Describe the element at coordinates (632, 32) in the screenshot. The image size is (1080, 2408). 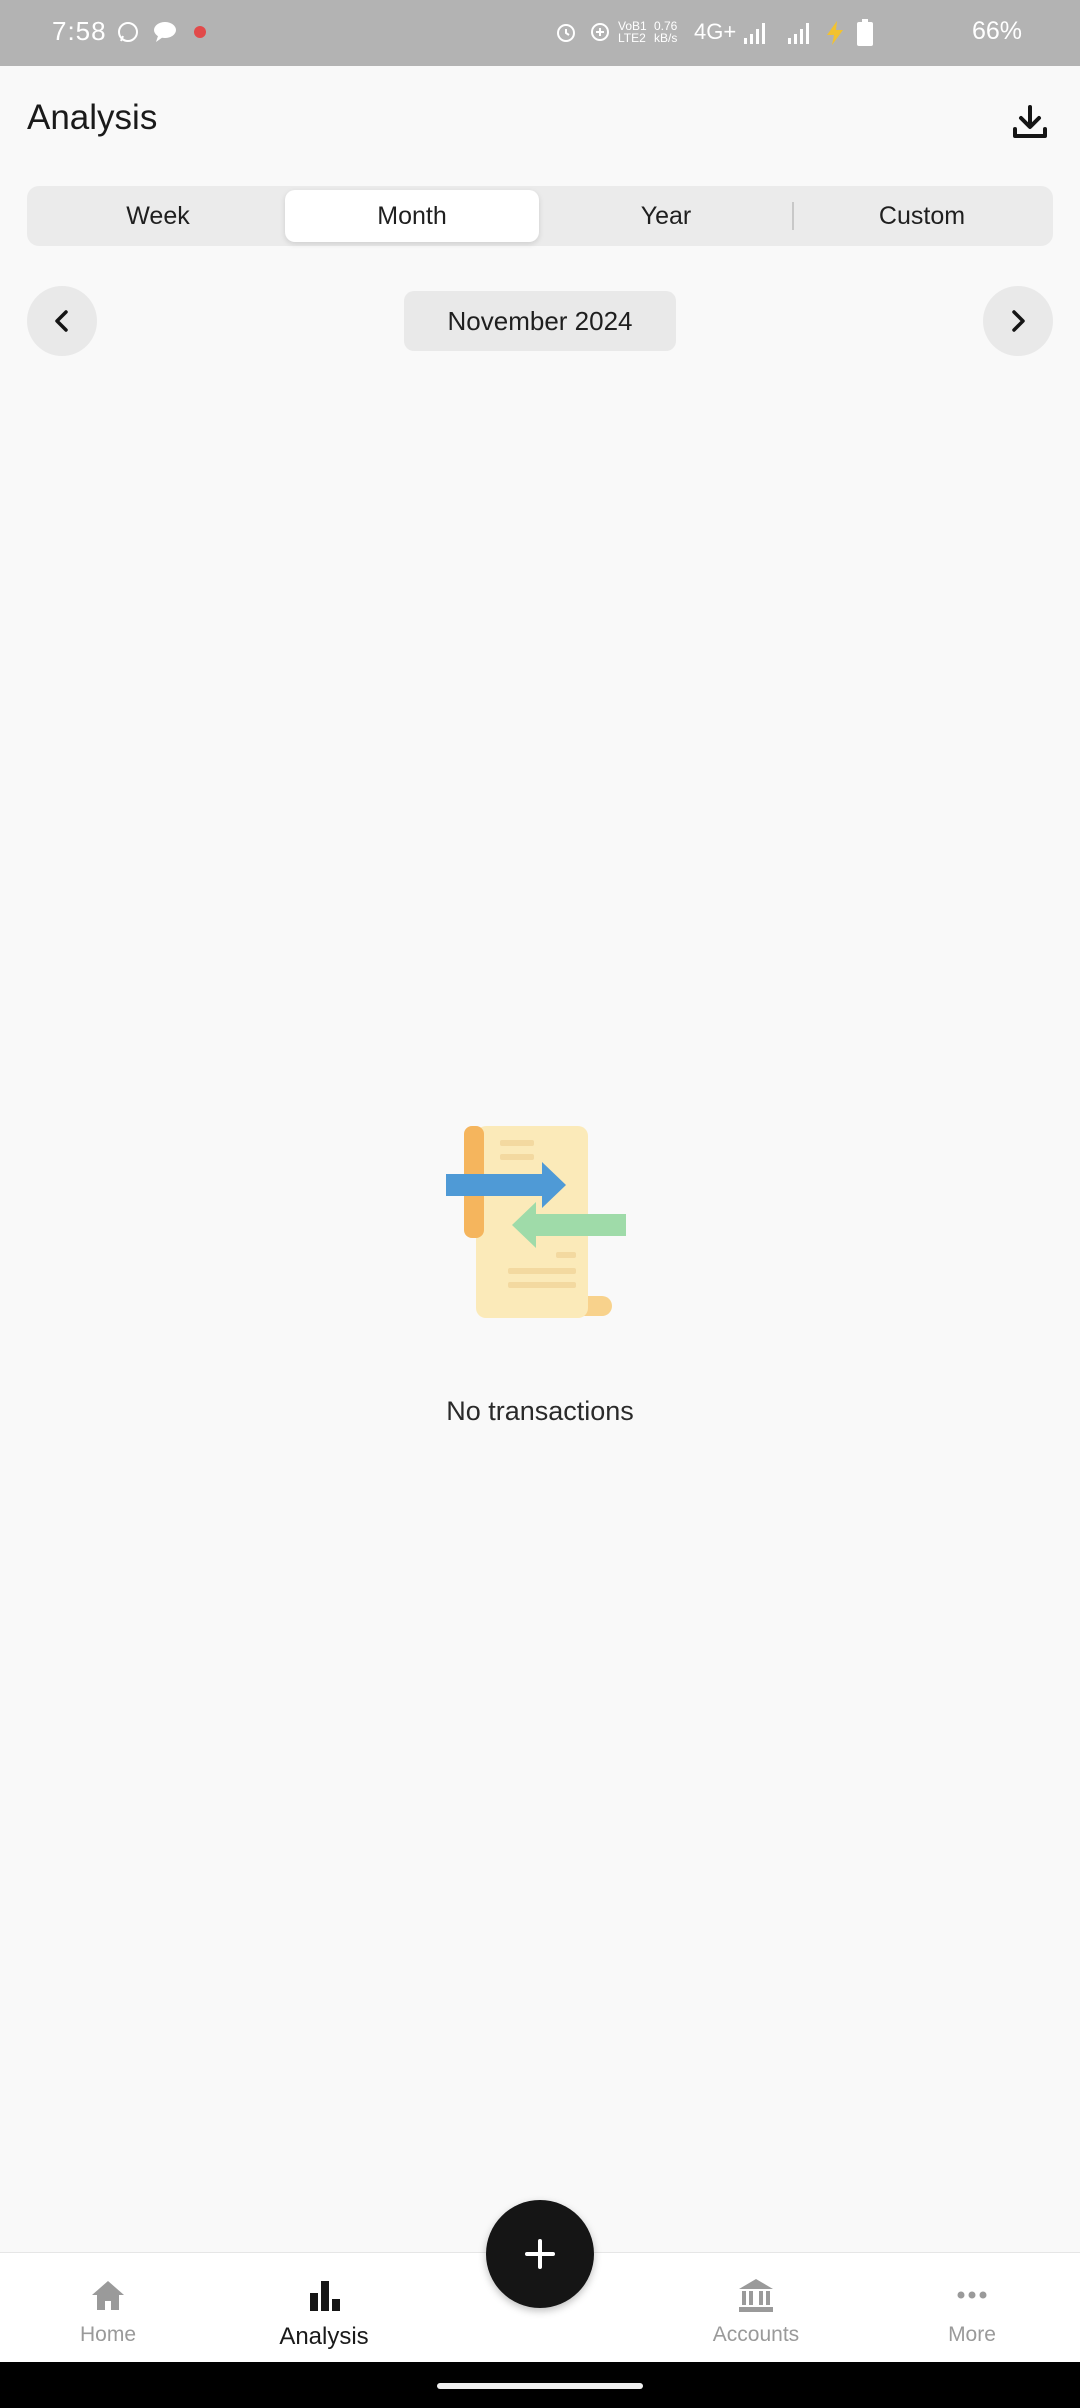
I see `volte-indicator: VoB1 LTE2` at that location.